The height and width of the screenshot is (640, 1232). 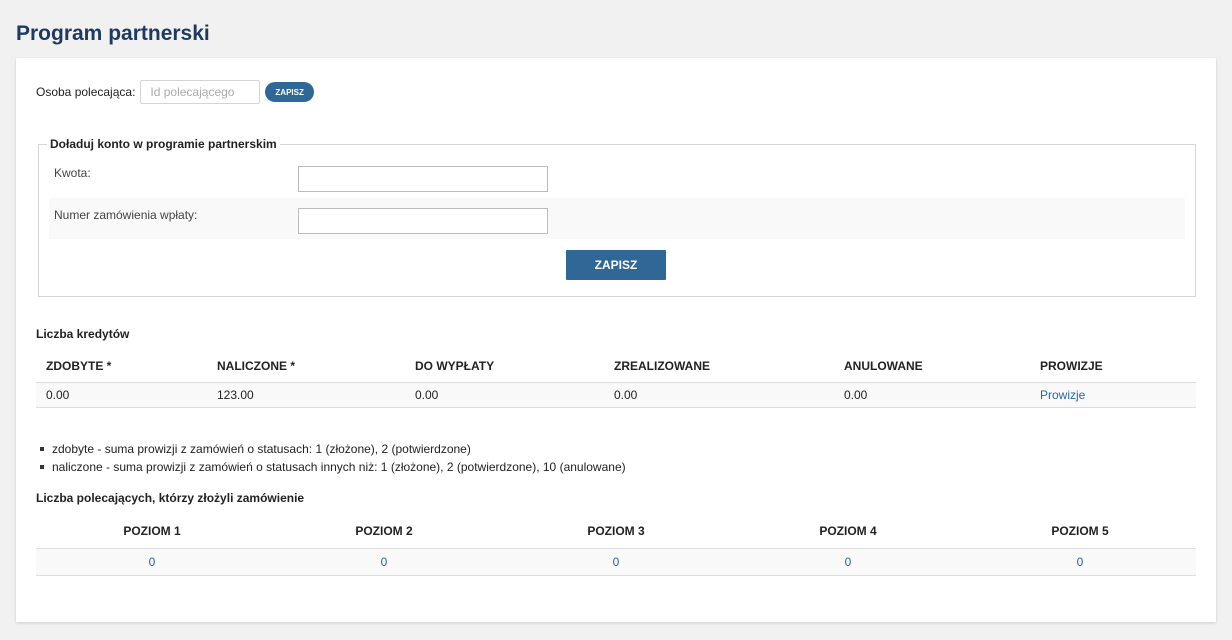 What do you see at coordinates (932, 395) in the screenshot?
I see `cancelled-value: 0.00` at bounding box center [932, 395].